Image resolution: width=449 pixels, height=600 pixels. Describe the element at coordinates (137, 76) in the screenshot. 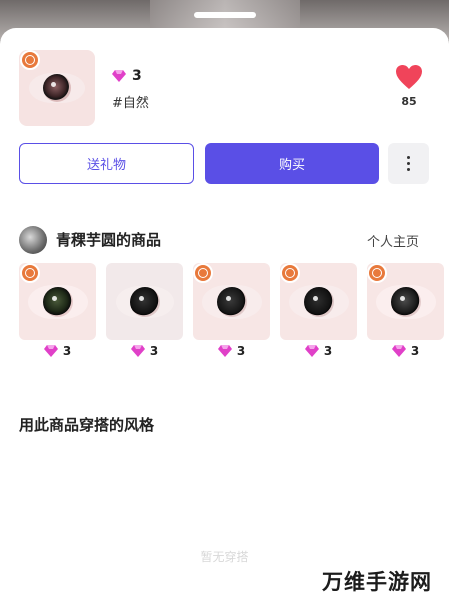

I see `item-price-value: 3` at that location.